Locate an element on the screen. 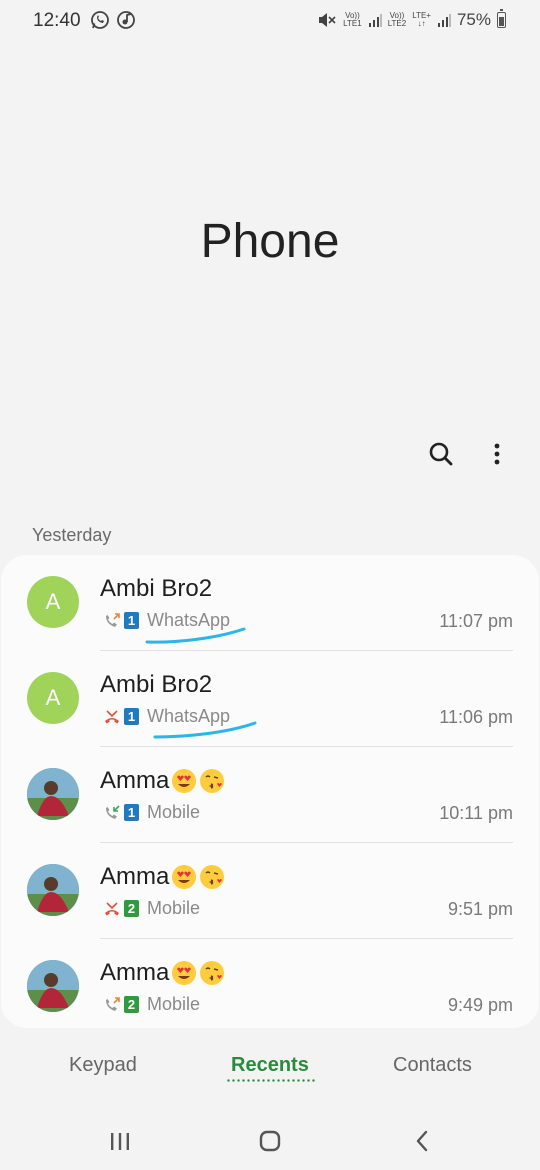 This screenshot has width=540, height=1170. active-tab-indicator is located at coordinates (270, 1080).